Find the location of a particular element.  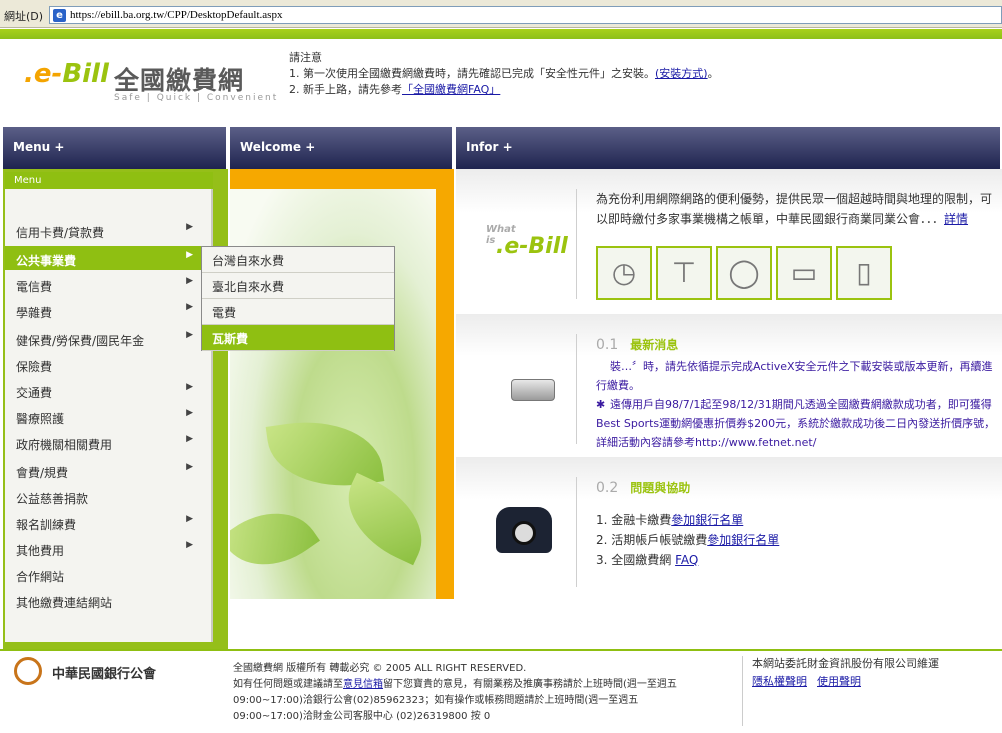

maintainer-text: 本網站委託財金資訊股份有限公司維運 is located at coordinates (845, 663).